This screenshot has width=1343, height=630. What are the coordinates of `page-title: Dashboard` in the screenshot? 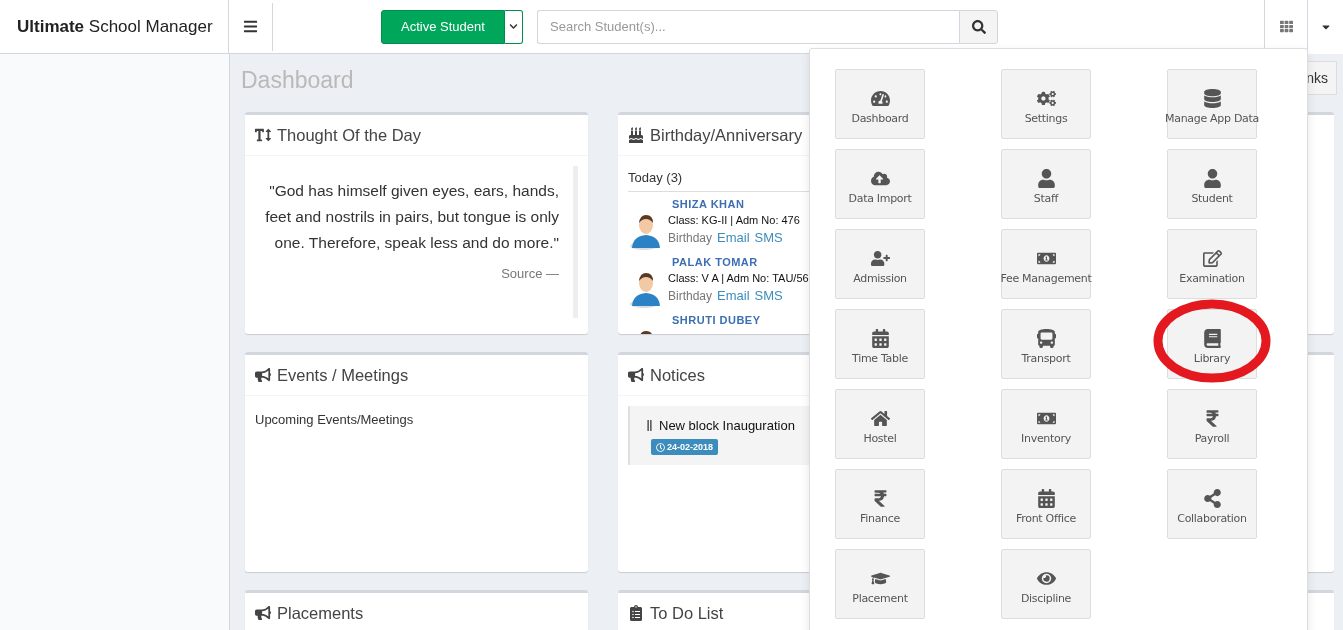 It's located at (297, 80).